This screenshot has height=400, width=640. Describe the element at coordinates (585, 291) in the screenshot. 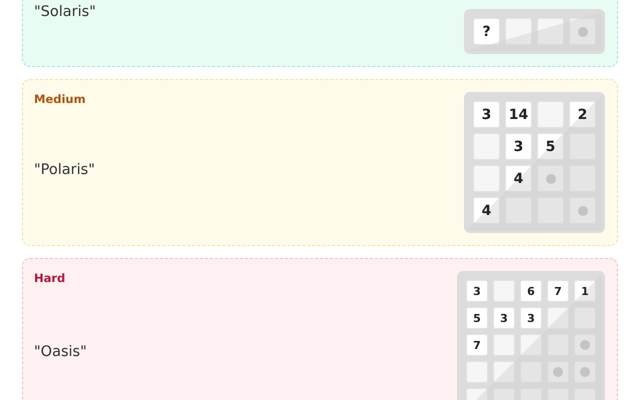

I see `number-cell: 1` at that location.